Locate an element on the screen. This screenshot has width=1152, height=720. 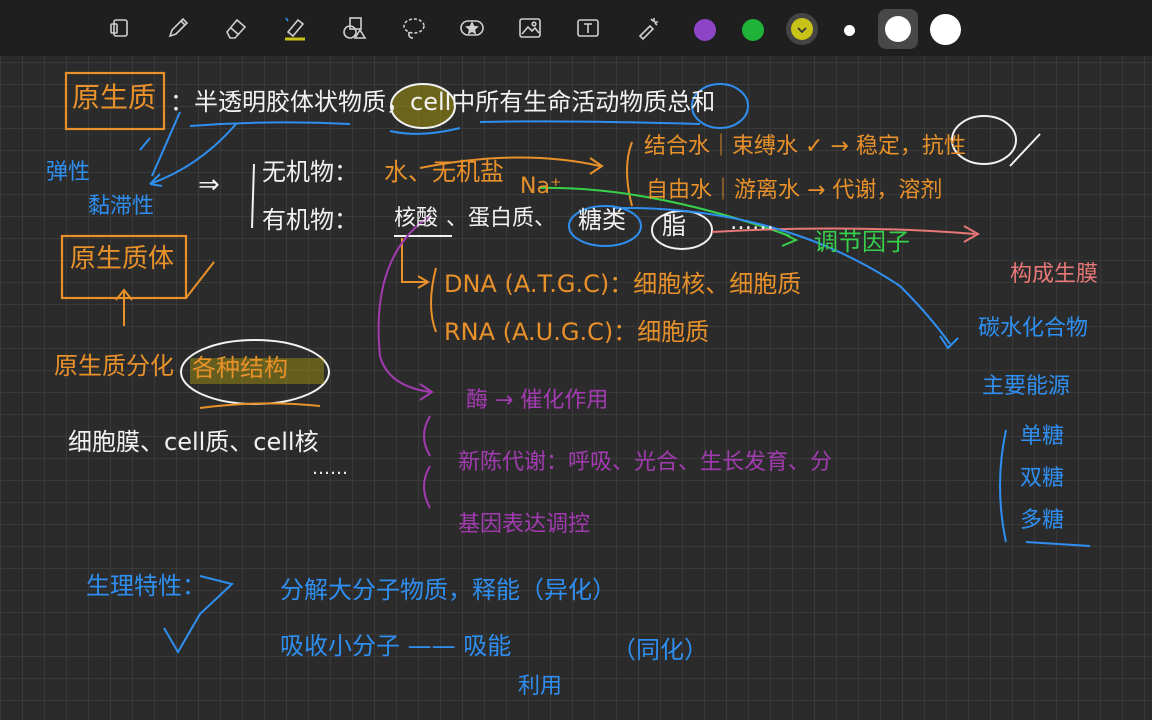
inorganic-label: 无机物： is located at coordinates (310, 172).